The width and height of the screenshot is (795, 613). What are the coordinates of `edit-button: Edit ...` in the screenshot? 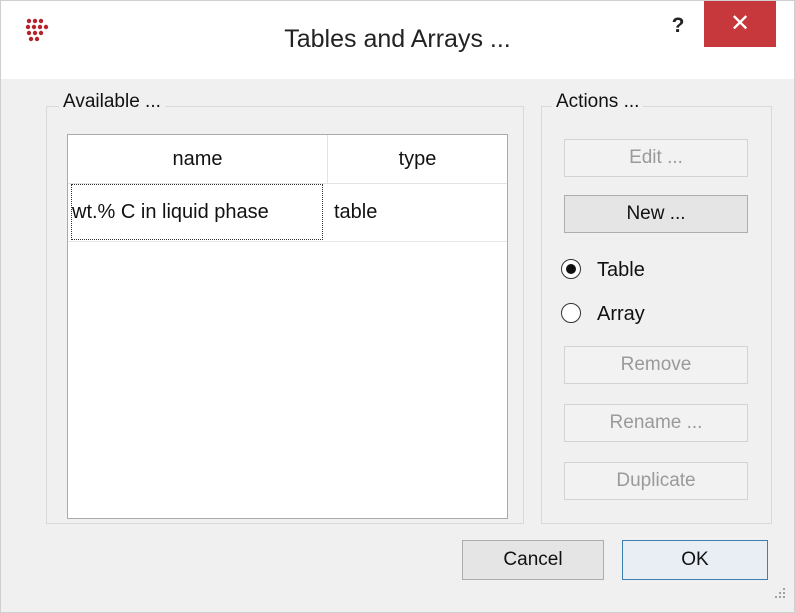 It's located at (656, 158).